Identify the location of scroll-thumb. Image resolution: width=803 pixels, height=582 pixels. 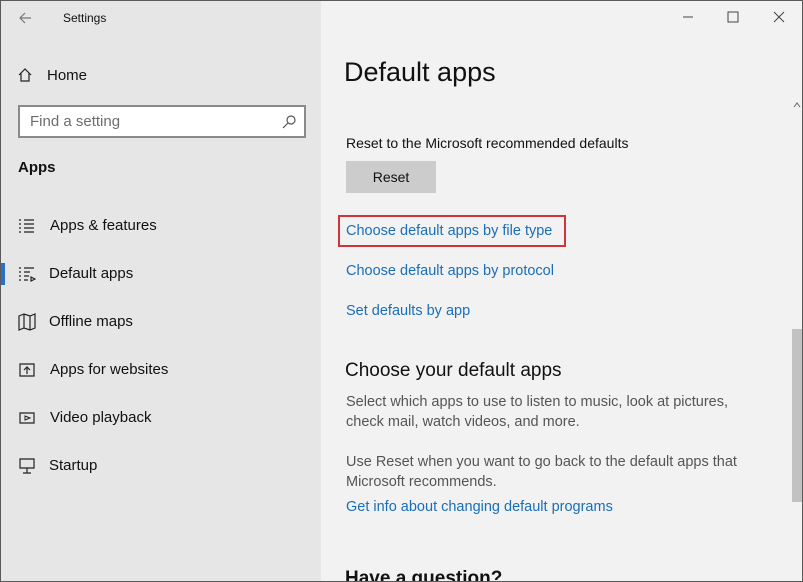
(797, 415).